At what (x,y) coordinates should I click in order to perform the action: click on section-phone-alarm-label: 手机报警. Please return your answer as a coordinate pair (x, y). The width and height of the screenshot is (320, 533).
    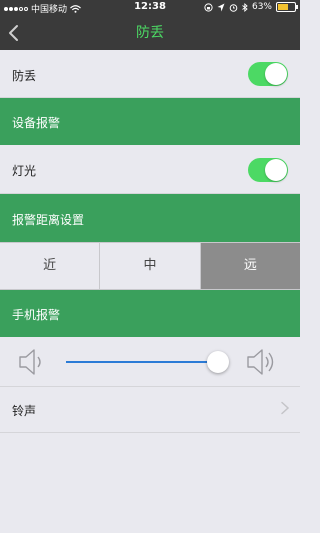
    Looking at the image, I should click on (36, 315).